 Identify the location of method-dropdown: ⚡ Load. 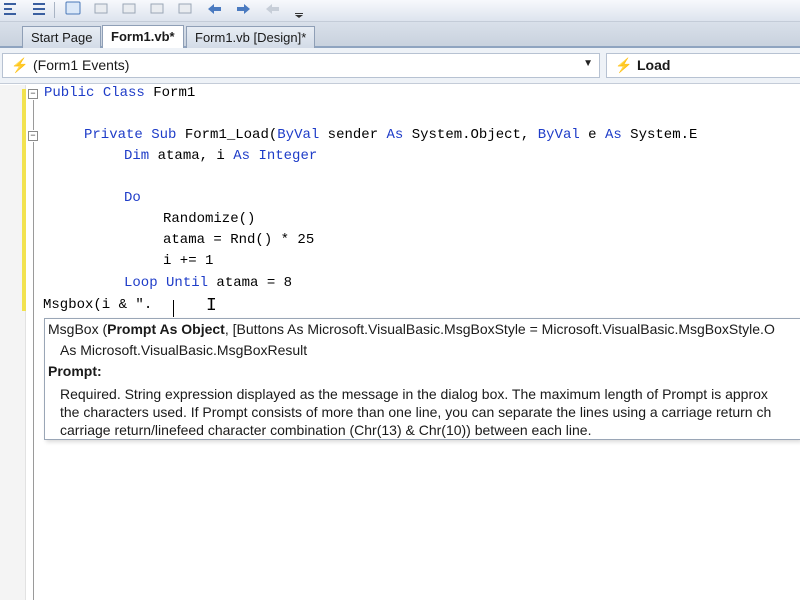
(703, 65).